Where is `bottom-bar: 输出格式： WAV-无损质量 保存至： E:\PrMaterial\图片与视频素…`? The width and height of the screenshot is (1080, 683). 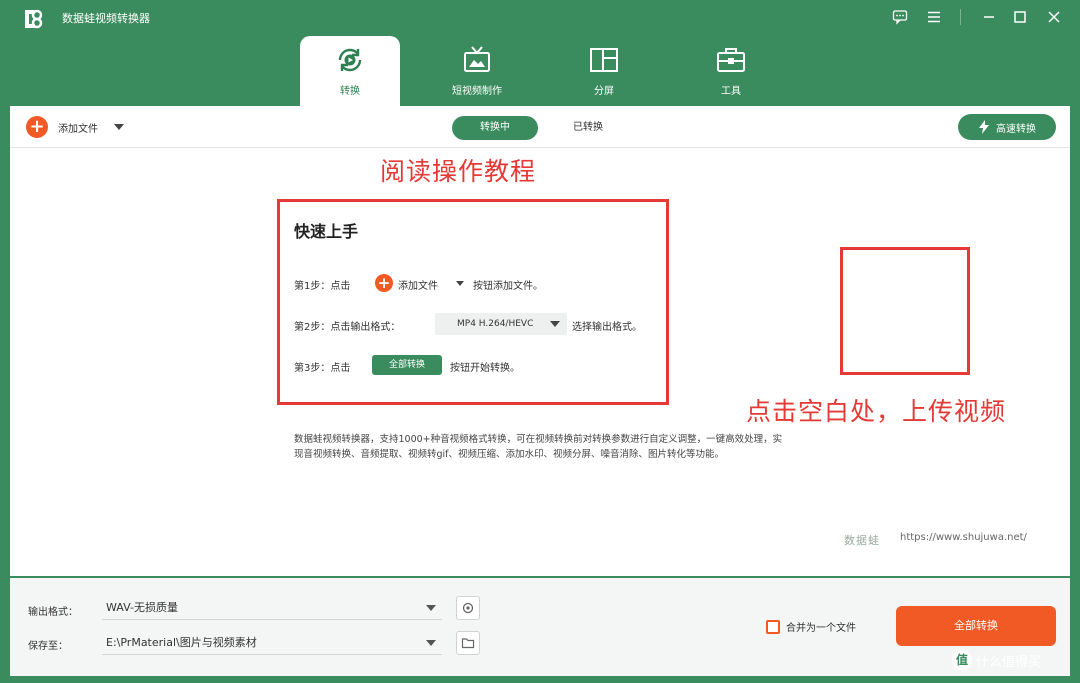 bottom-bar: 输出格式： WAV-无损质量 保存至： E:\PrMaterial\图片与视频素… is located at coordinates (540, 627).